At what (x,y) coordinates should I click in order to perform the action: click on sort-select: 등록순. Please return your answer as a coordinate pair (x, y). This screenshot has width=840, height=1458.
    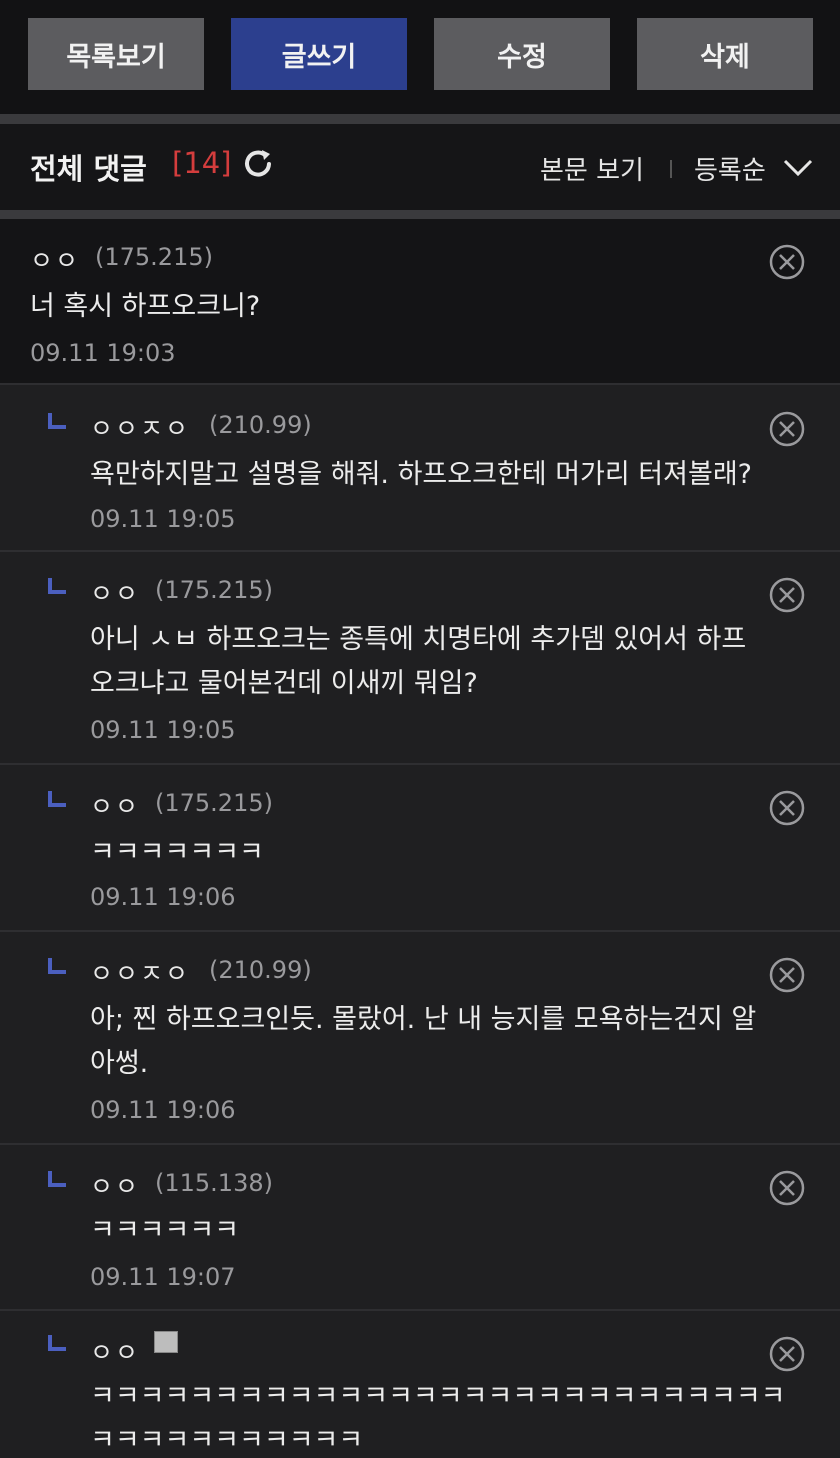
    Looking at the image, I should click on (730, 168).